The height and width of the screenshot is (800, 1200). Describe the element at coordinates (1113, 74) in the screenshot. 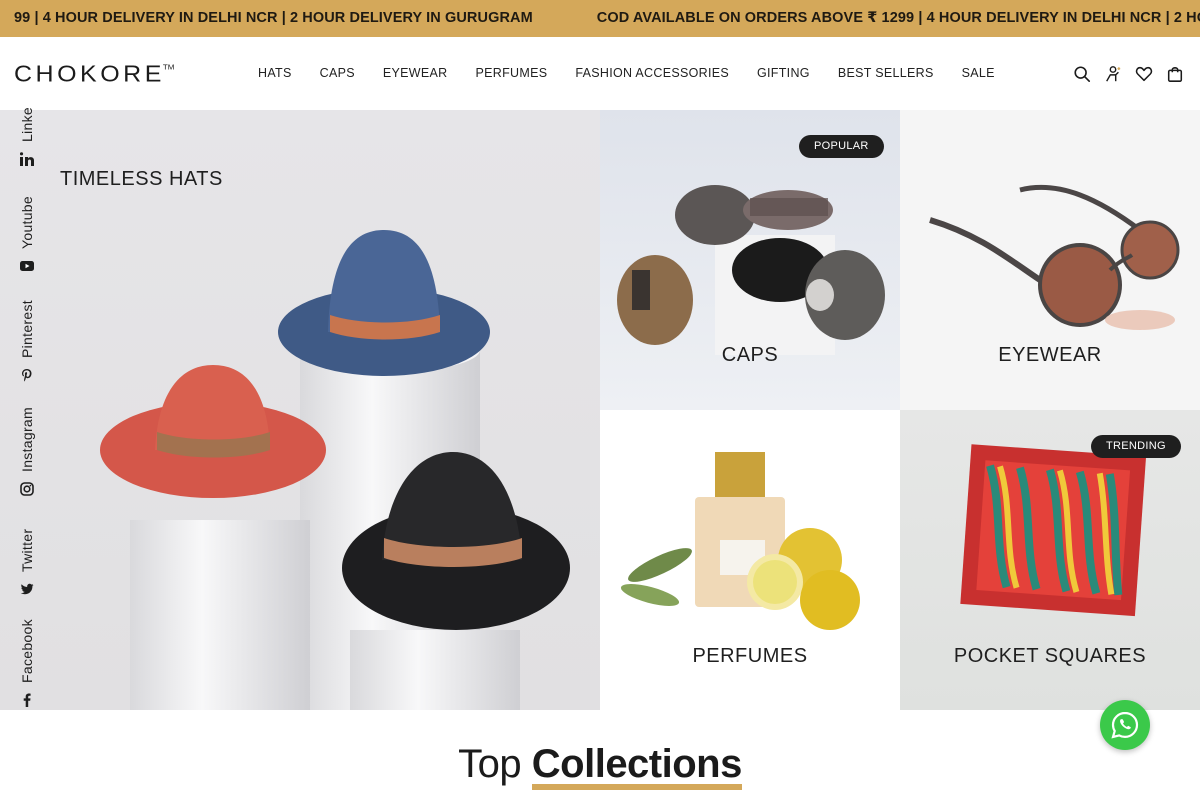

I see `account-icon` at that location.